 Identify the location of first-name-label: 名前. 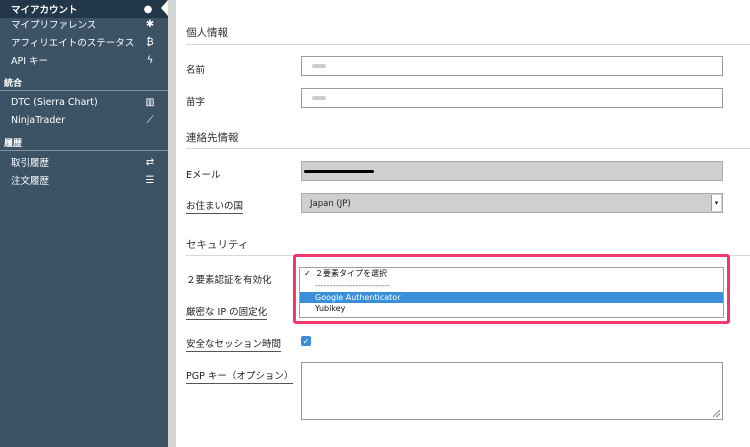
(196, 70).